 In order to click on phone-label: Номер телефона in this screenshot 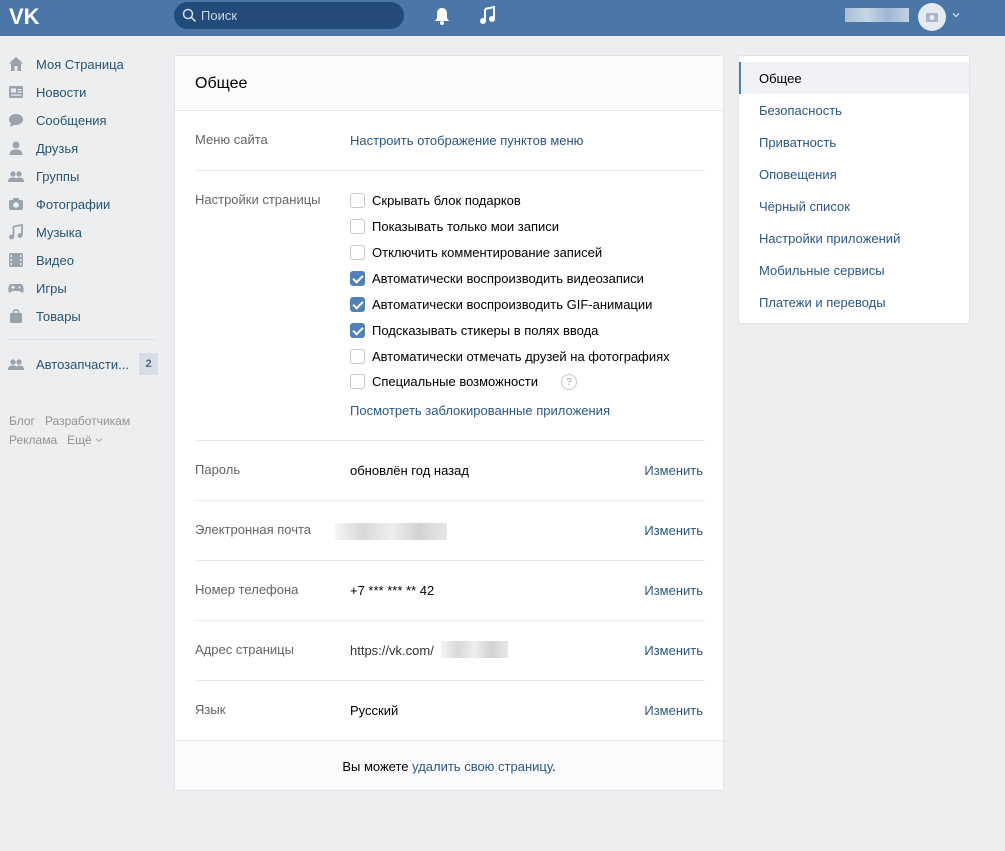, I will do `click(247, 589)`.